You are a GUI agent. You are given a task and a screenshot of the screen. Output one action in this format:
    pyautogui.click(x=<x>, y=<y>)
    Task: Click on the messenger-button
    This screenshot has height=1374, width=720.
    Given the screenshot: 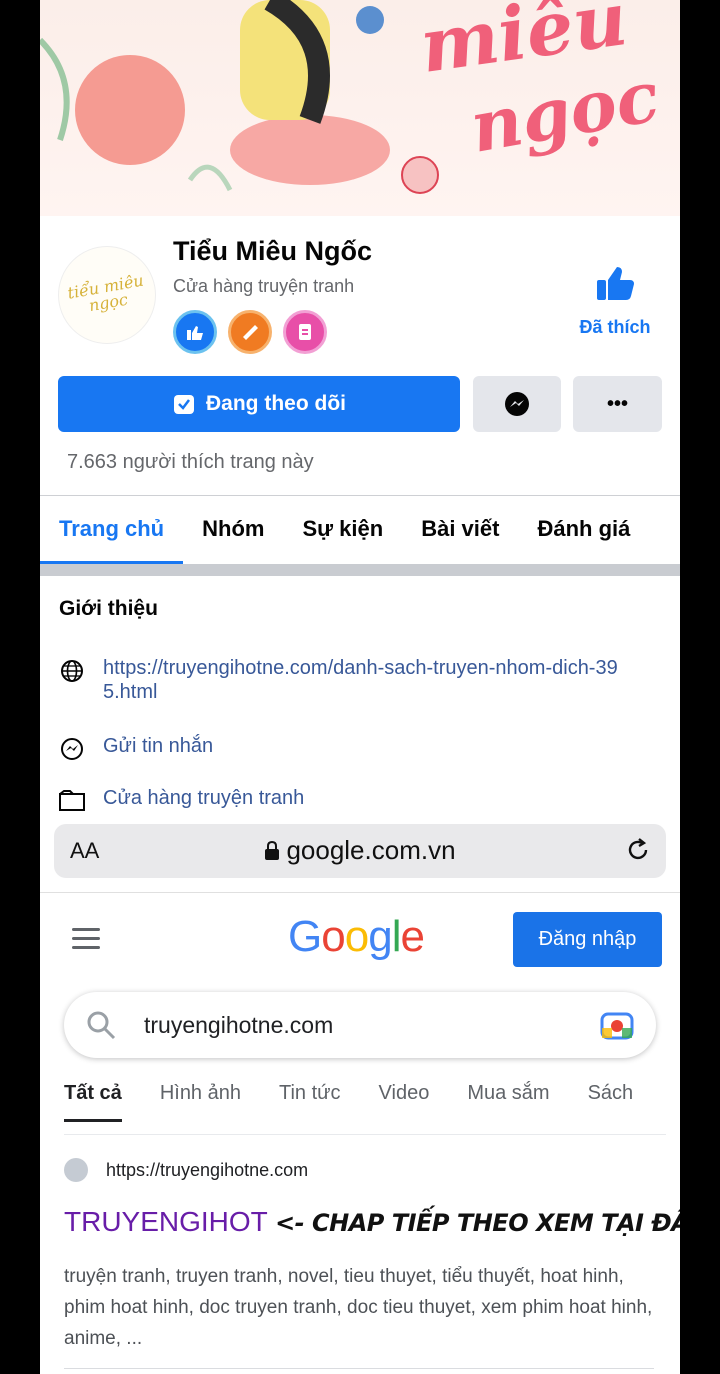 What is the action you would take?
    pyautogui.click(x=517, y=404)
    